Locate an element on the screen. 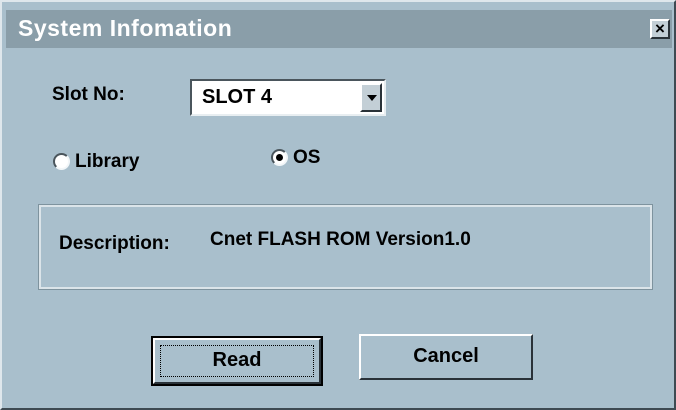  slot-select: SLOT 4 is located at coordinates (288, 97).